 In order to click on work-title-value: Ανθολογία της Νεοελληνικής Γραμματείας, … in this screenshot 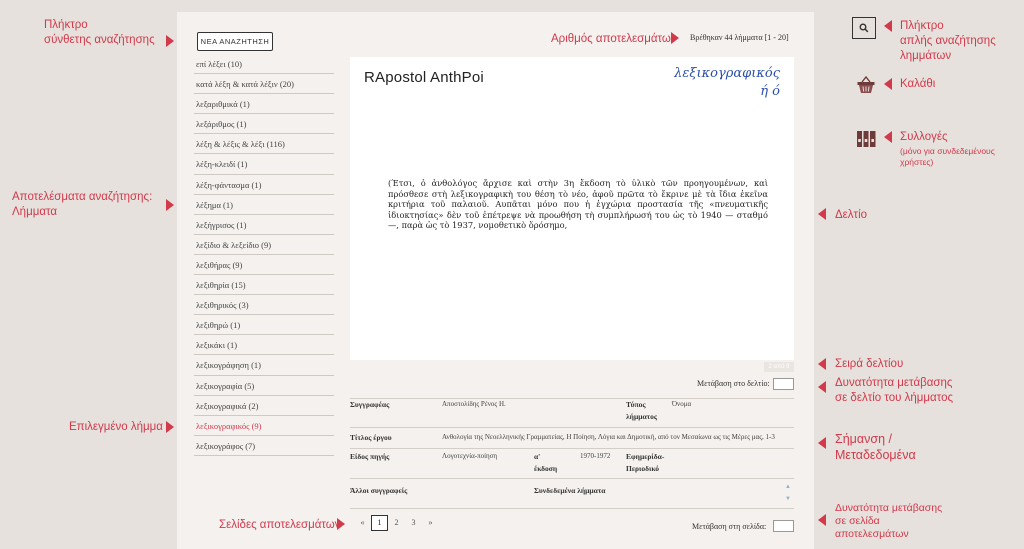, I will do `click(608, 437)`.